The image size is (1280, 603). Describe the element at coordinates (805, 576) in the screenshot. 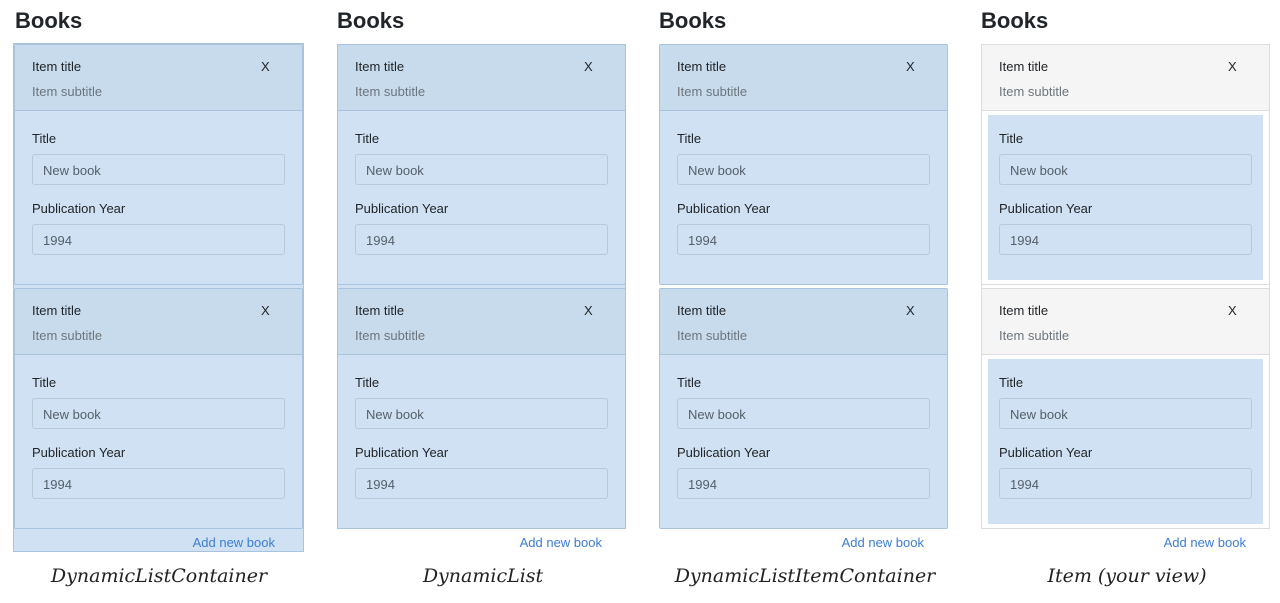

I see `panel-caption: DynamicListItemContainer` at that location.